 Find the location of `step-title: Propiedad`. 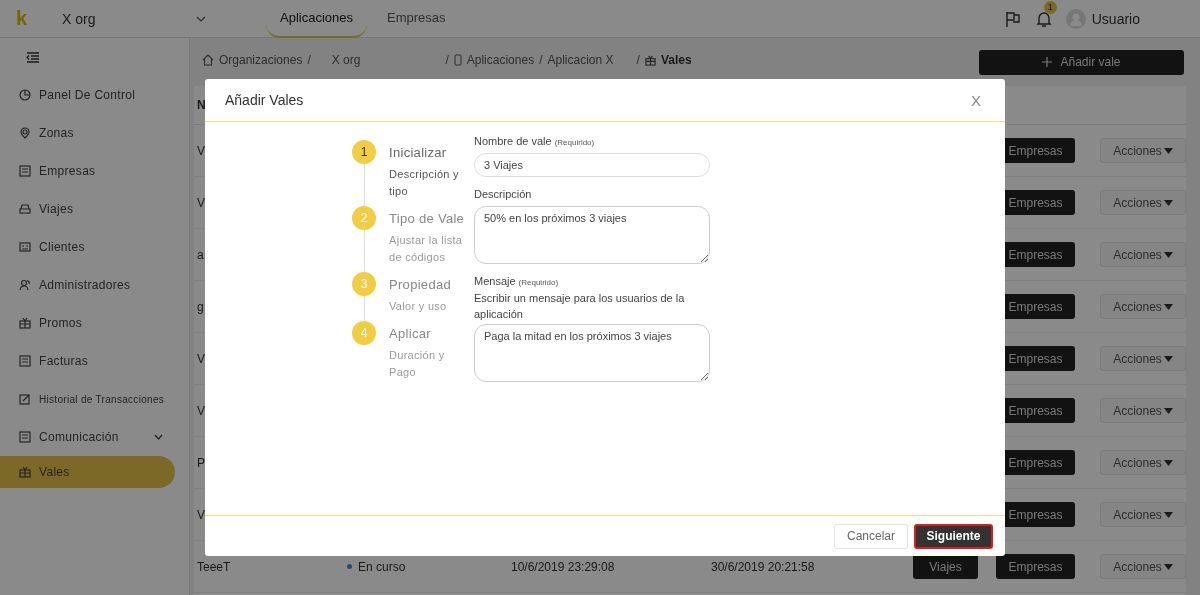

step-title: Propiedad is located at coordinates (420, 285).